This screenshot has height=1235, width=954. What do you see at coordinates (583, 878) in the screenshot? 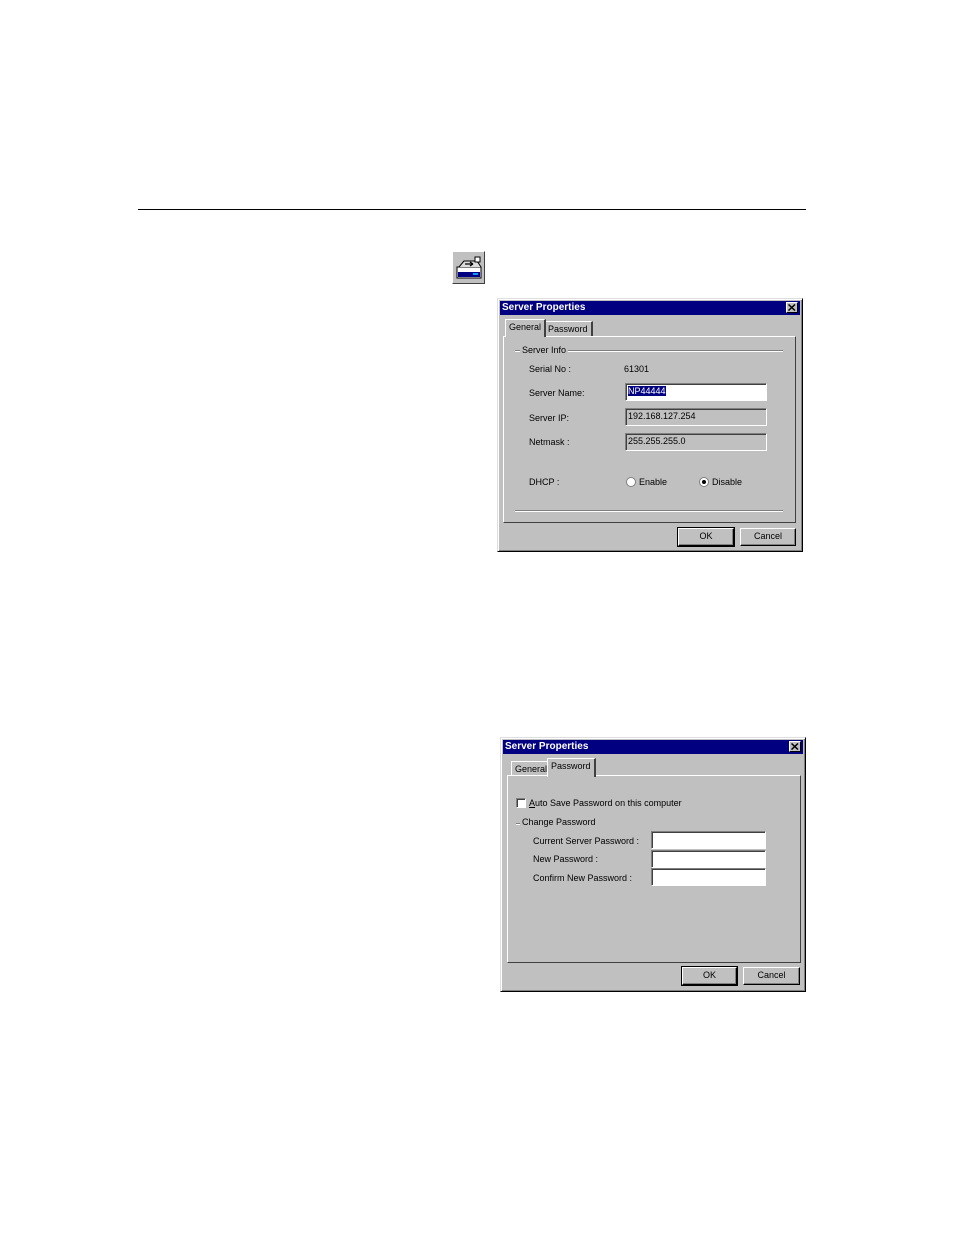
I see `confirm-password-label: Confirm New Password :` at bounding box center [583, 878].